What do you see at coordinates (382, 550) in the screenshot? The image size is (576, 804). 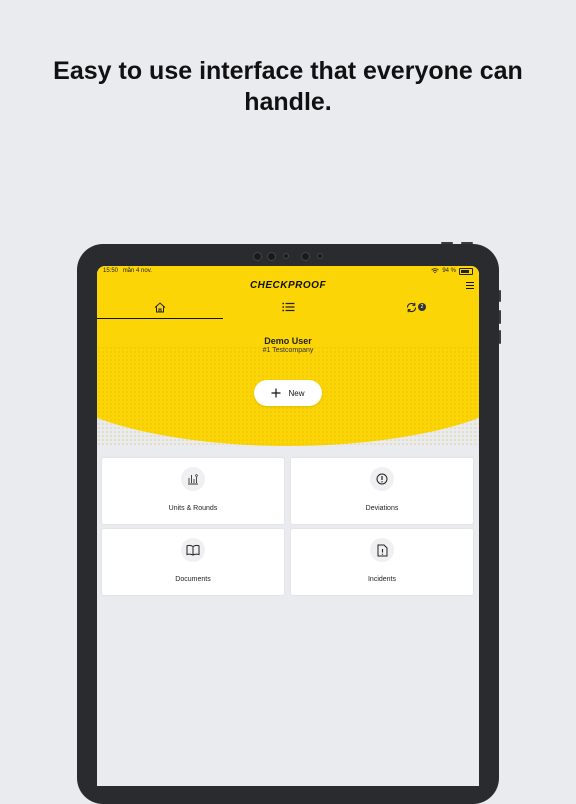 I see `incident-icon` at bounding box center [382, 550].